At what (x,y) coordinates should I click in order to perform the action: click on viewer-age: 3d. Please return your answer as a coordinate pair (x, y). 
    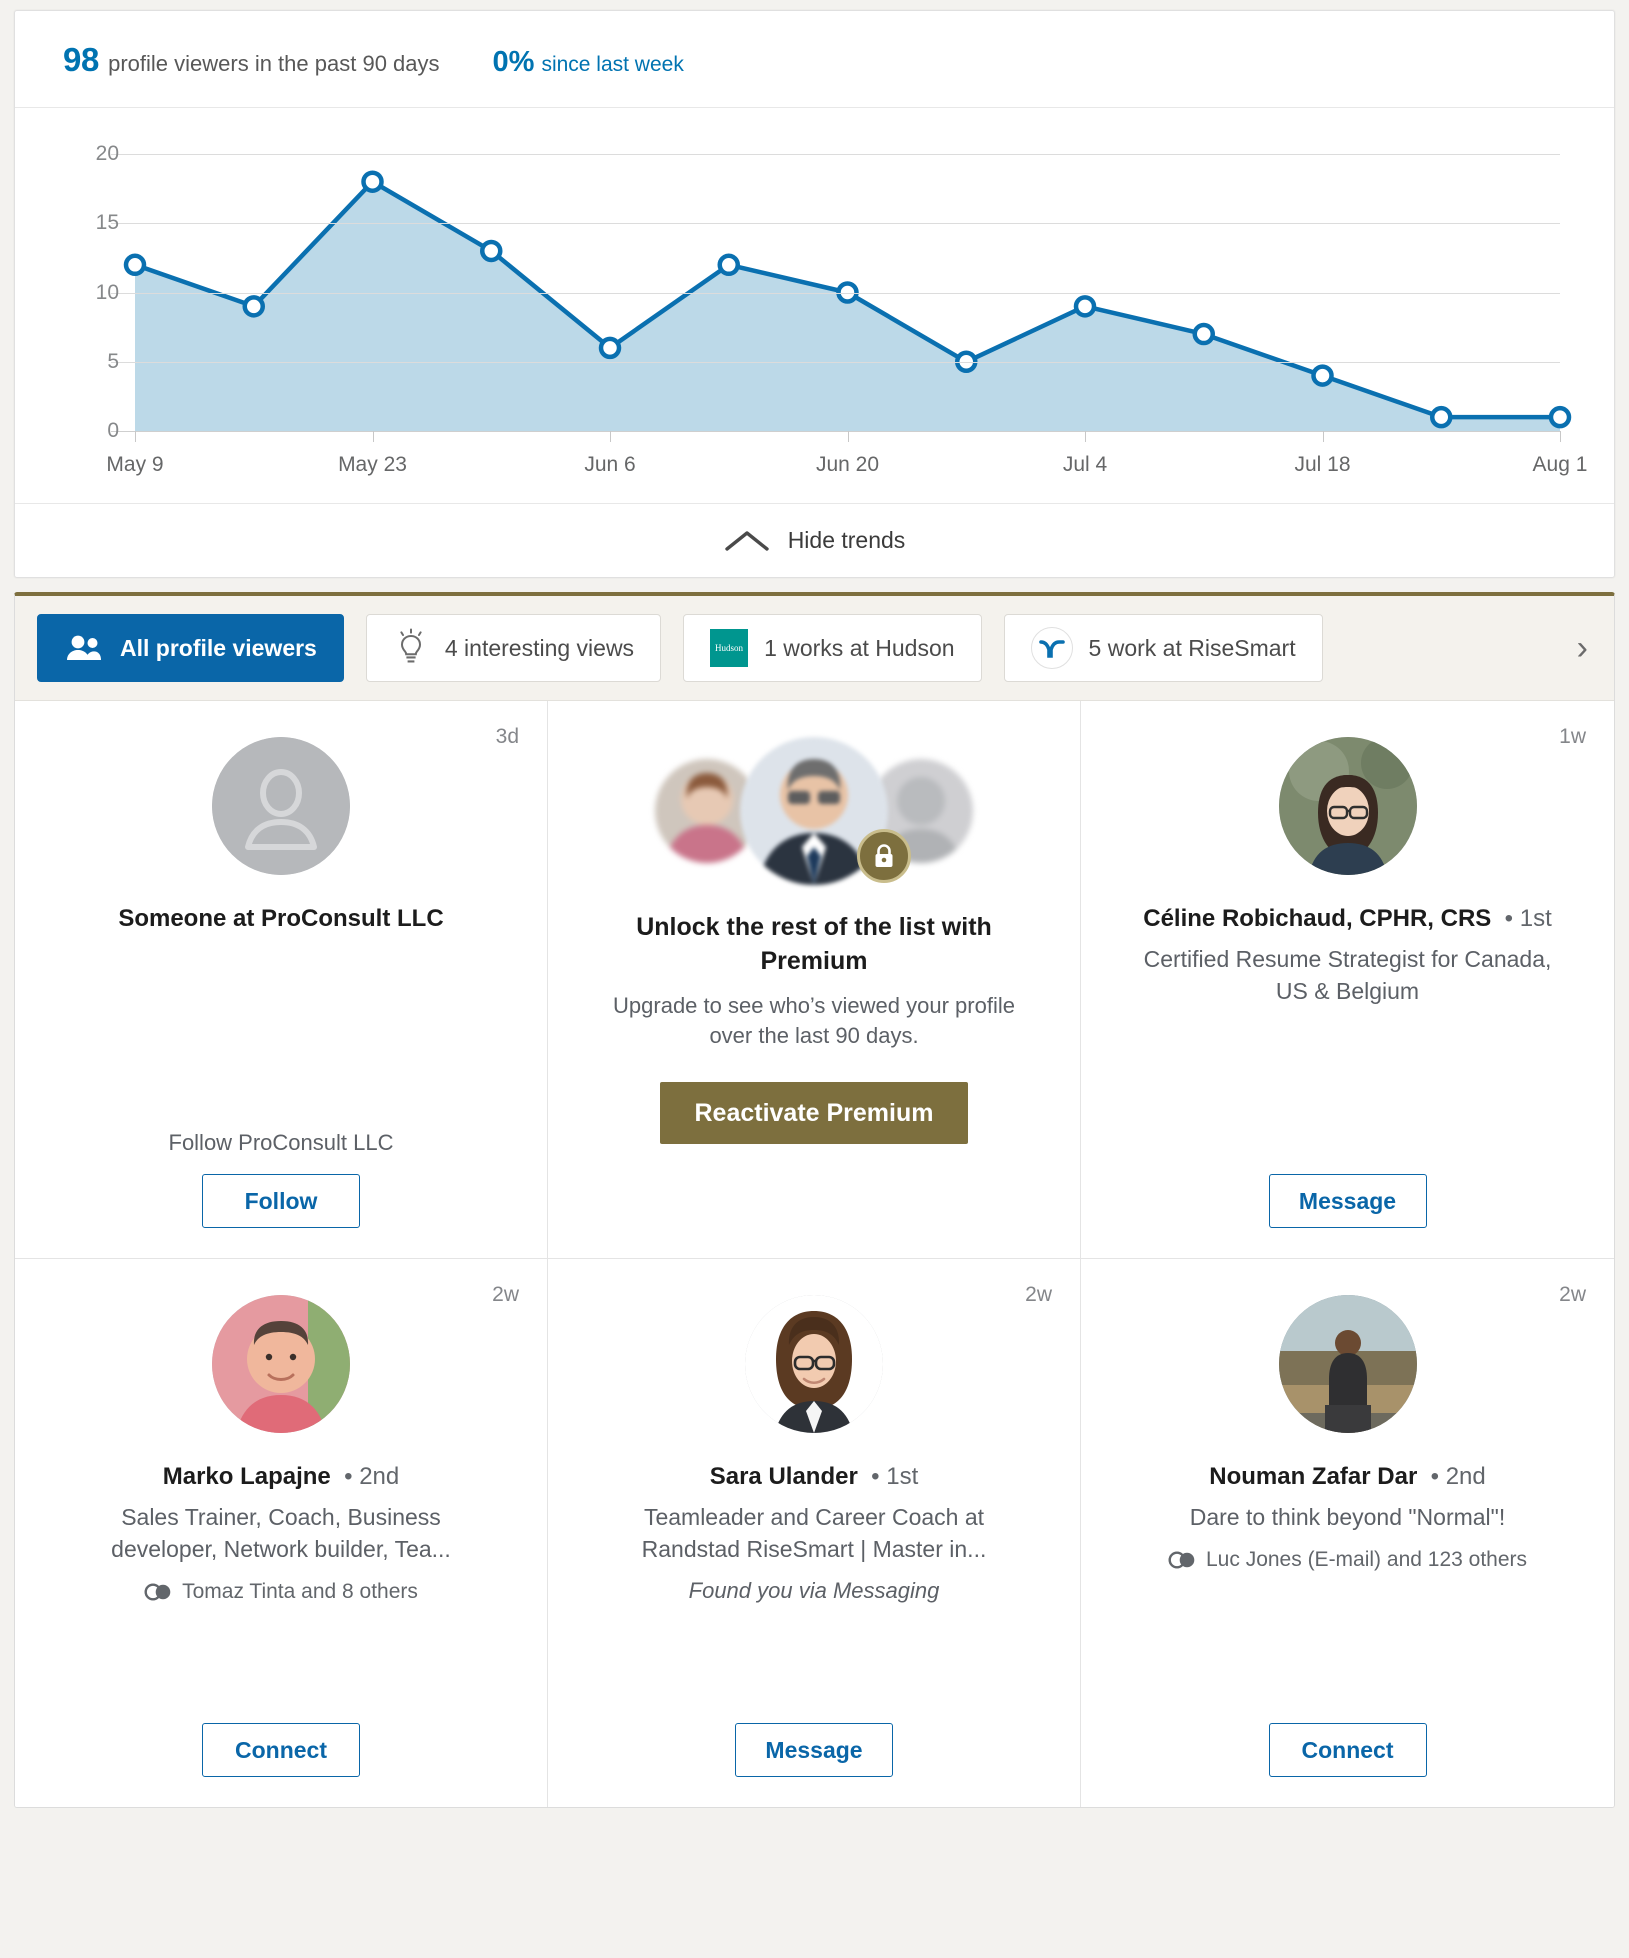
    Looking at the image, I should click on (507, 736).